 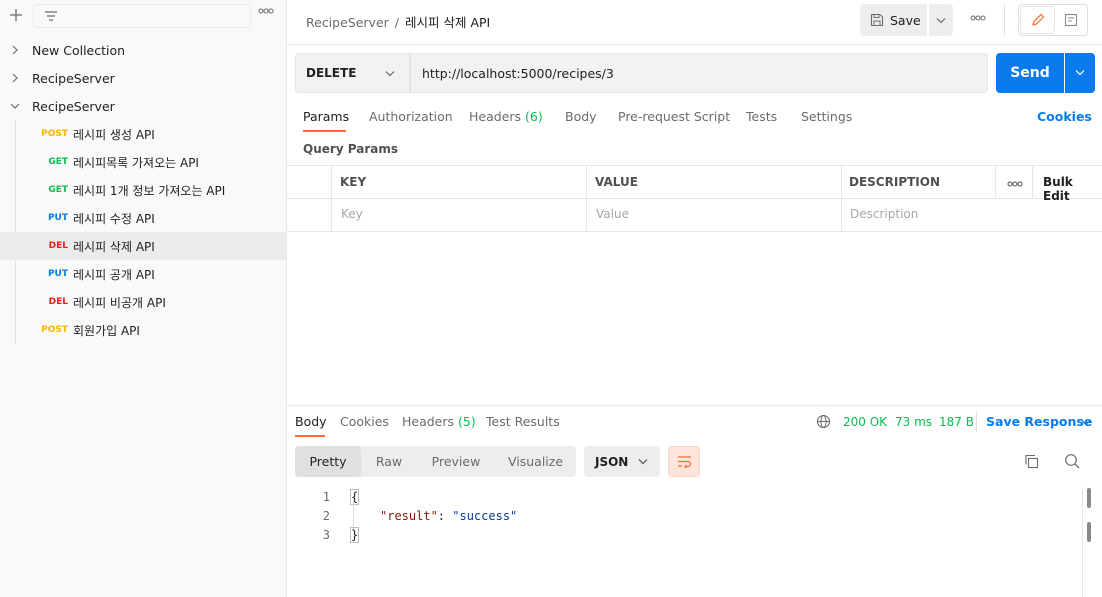 What do you see at coordinates (311, 421) in the screenshot?
I see `response-tab-body: Body` at bounding box center [311, 421].